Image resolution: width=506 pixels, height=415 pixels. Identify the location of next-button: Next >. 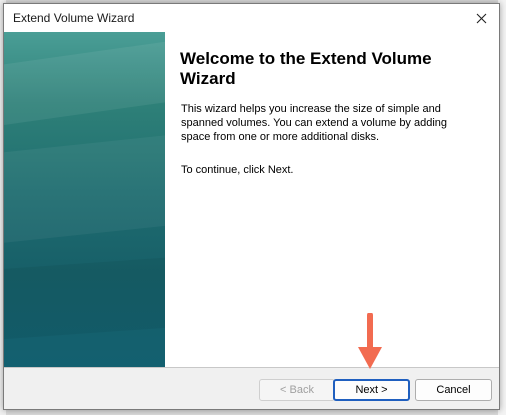
(371, 390).